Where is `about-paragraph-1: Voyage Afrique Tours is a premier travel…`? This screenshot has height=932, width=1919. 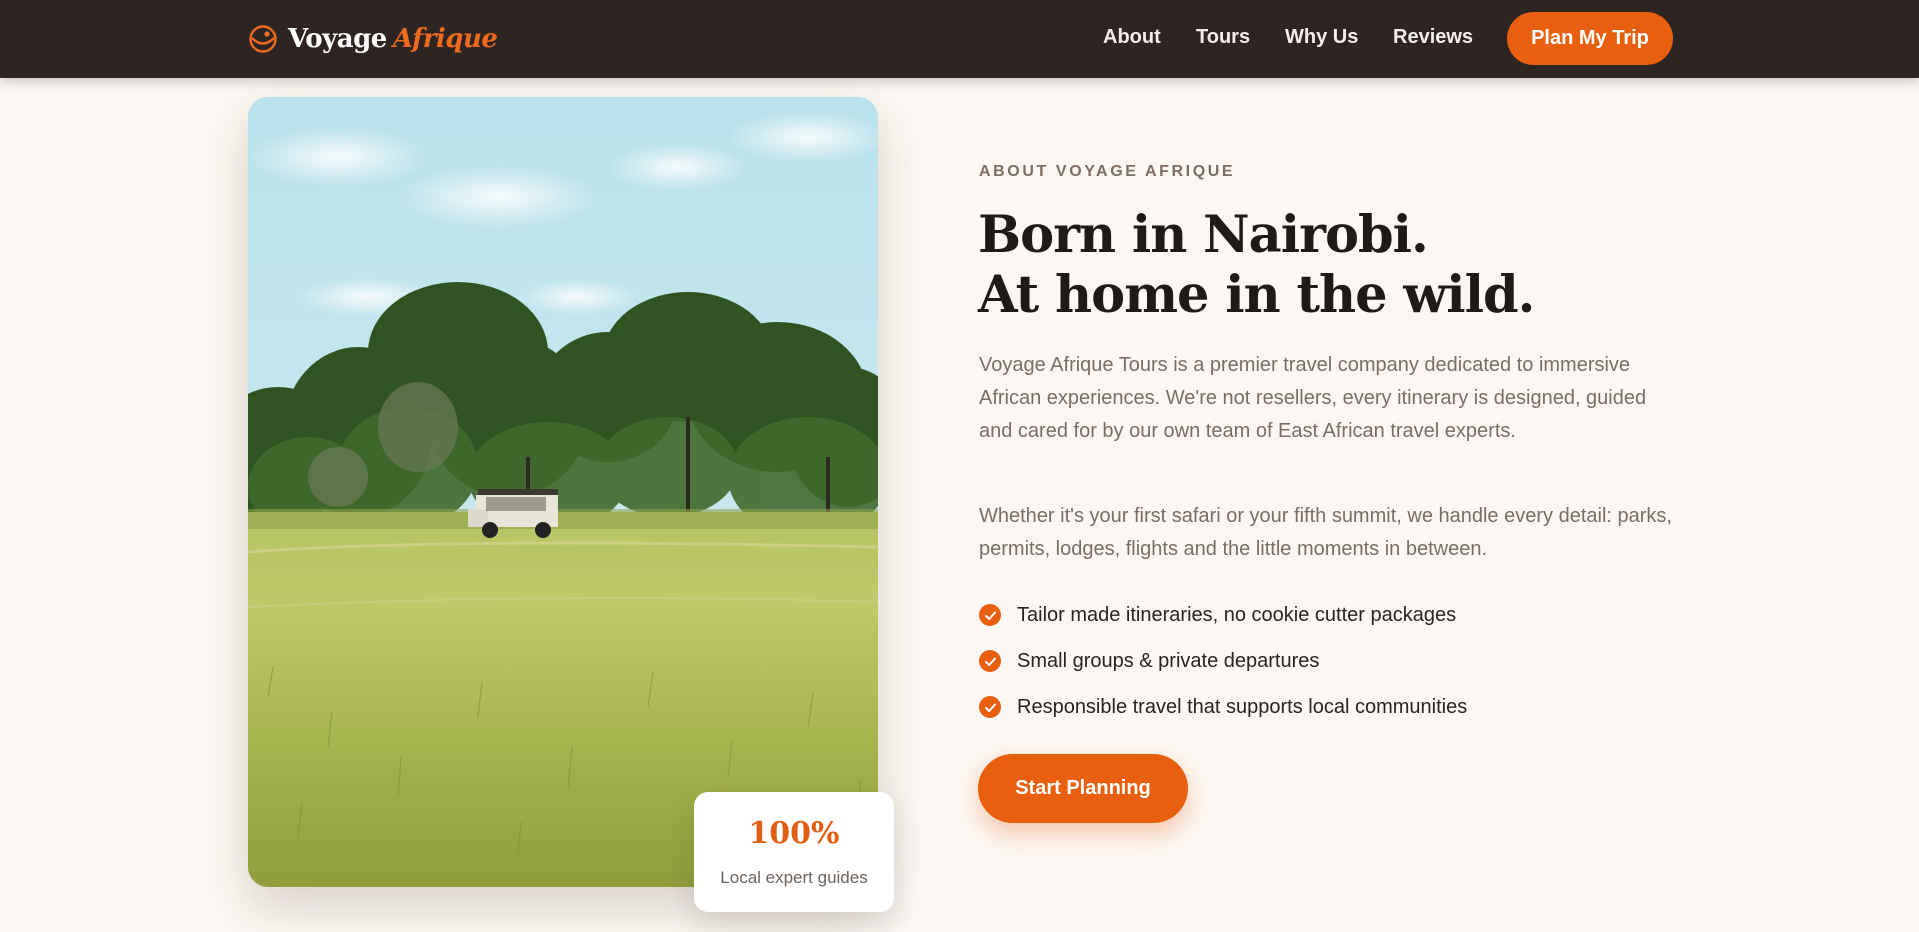
about-paragraph-1: Voyage Afrique Tours is a premier travel… is located at coordinates (1313, 398).